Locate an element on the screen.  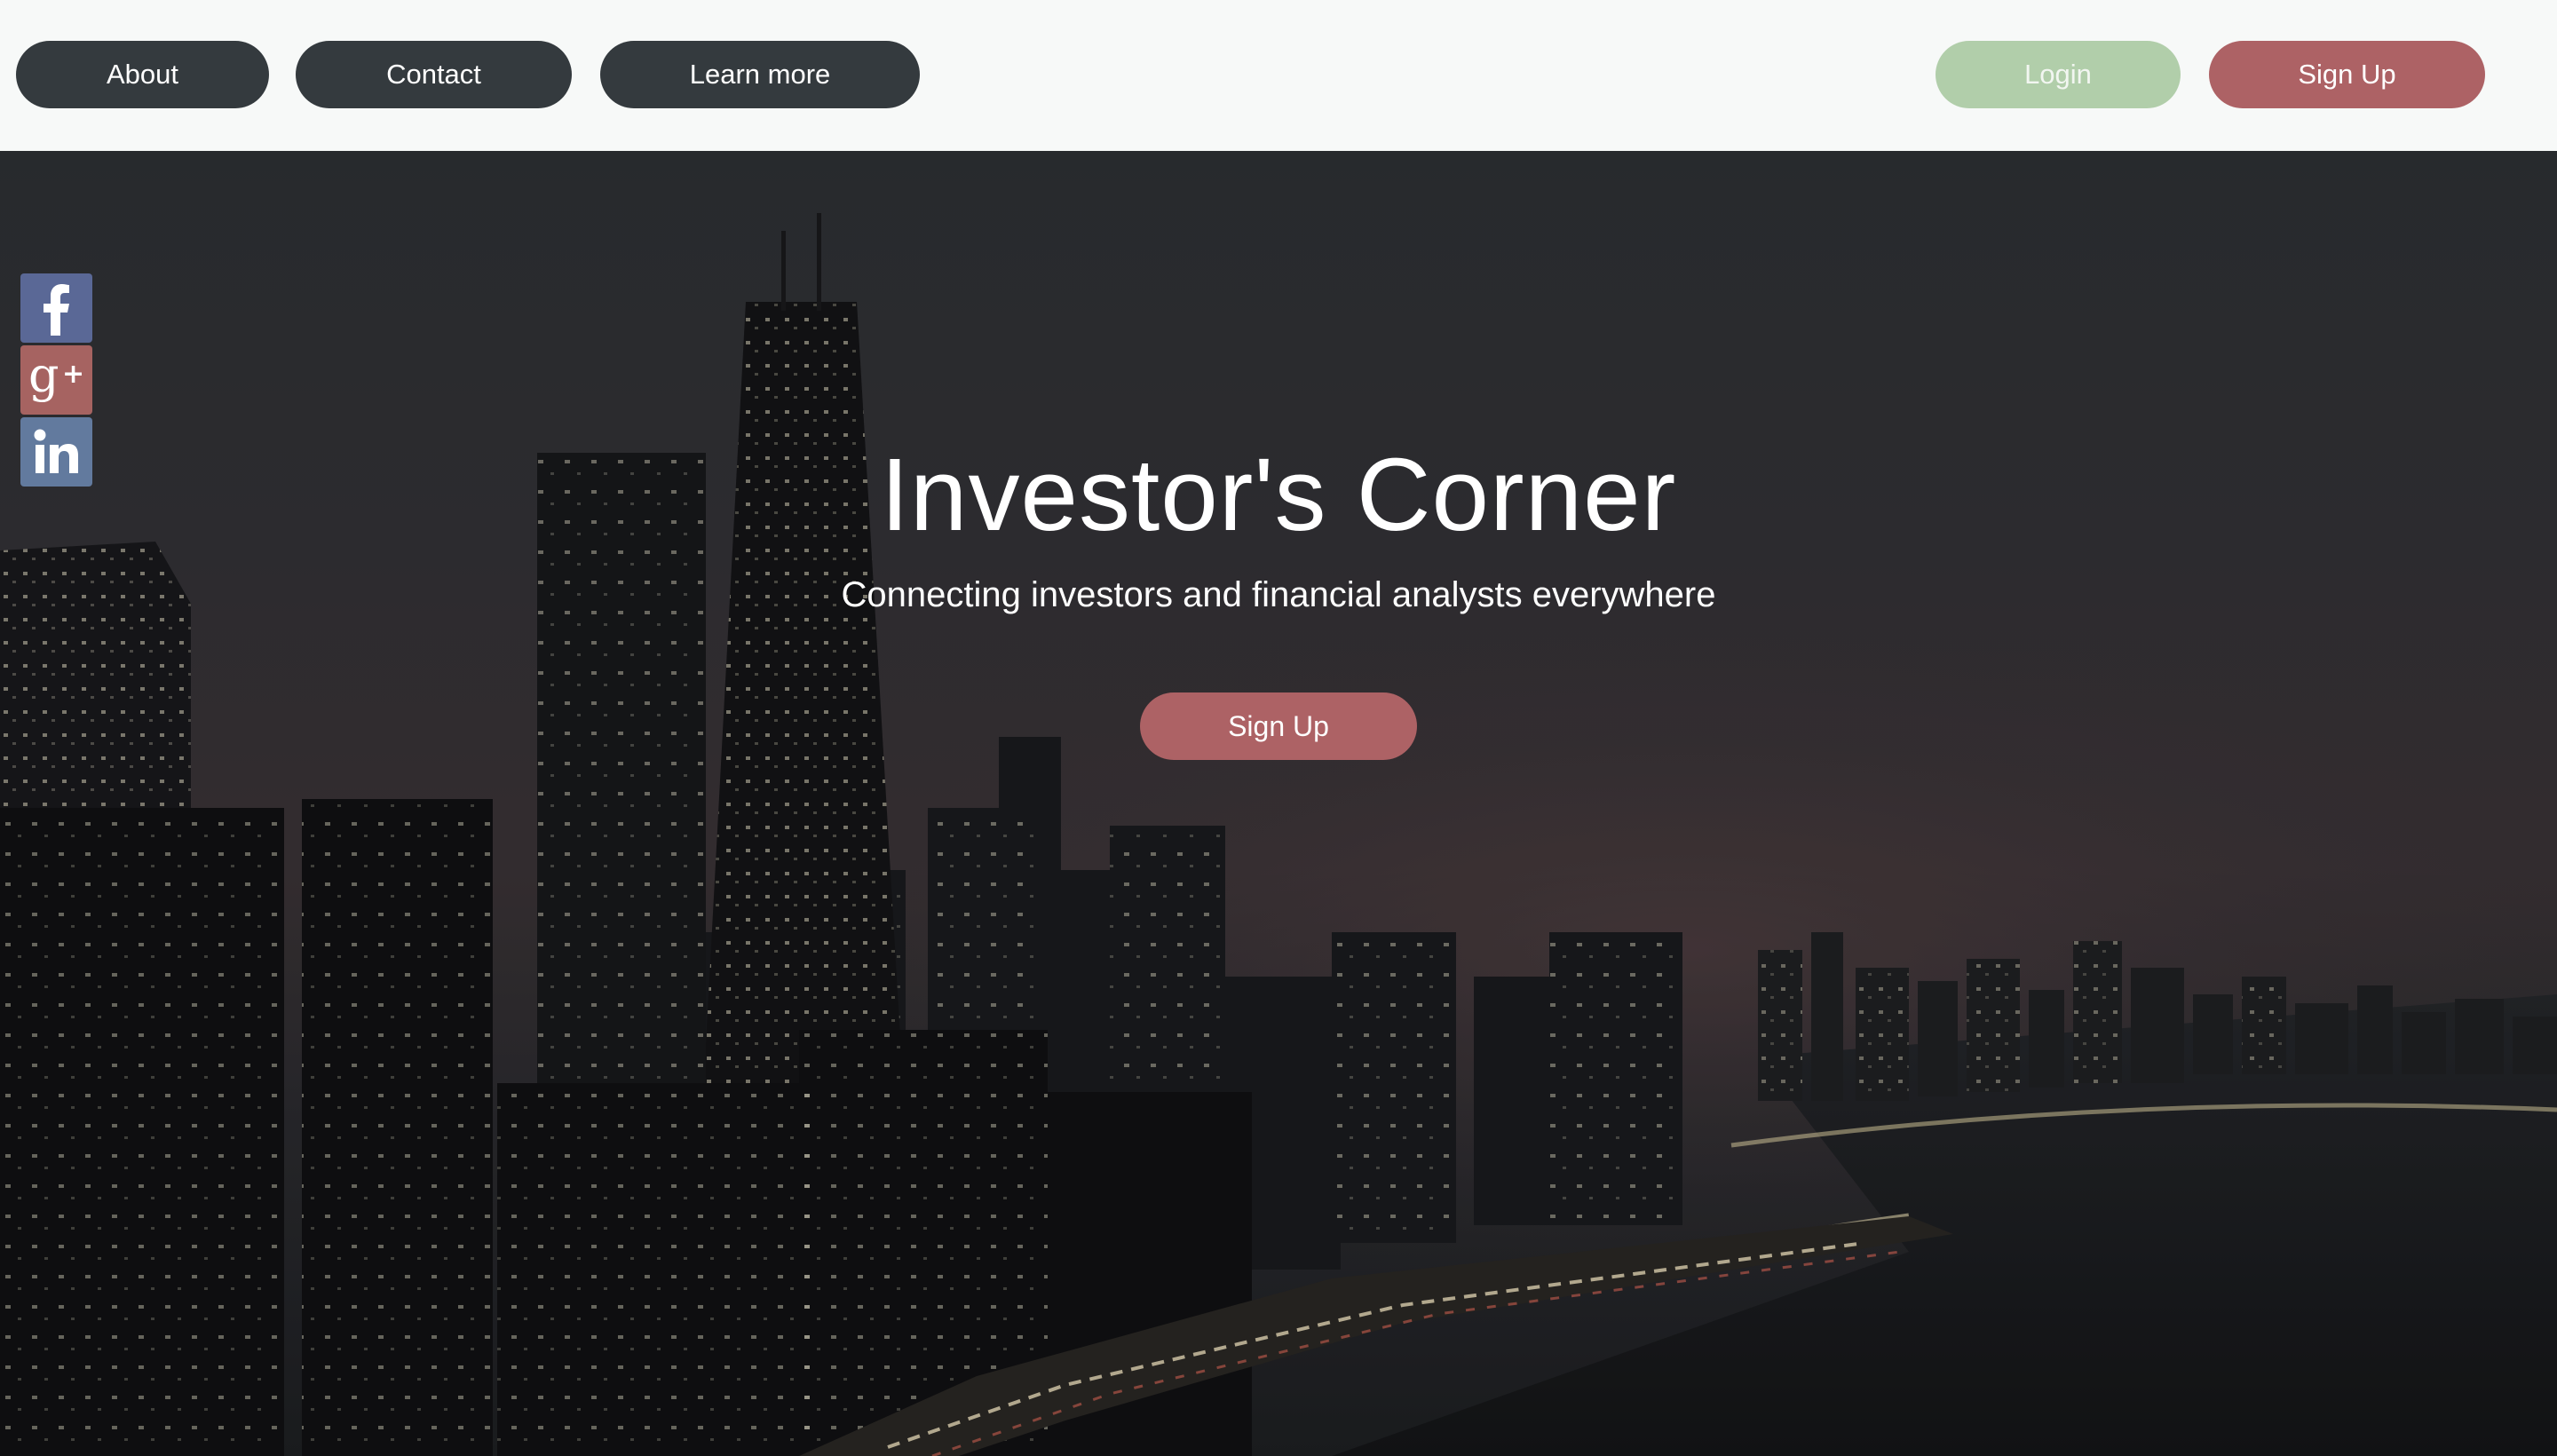
facebook-share-button is located at coordinates (56, 308).